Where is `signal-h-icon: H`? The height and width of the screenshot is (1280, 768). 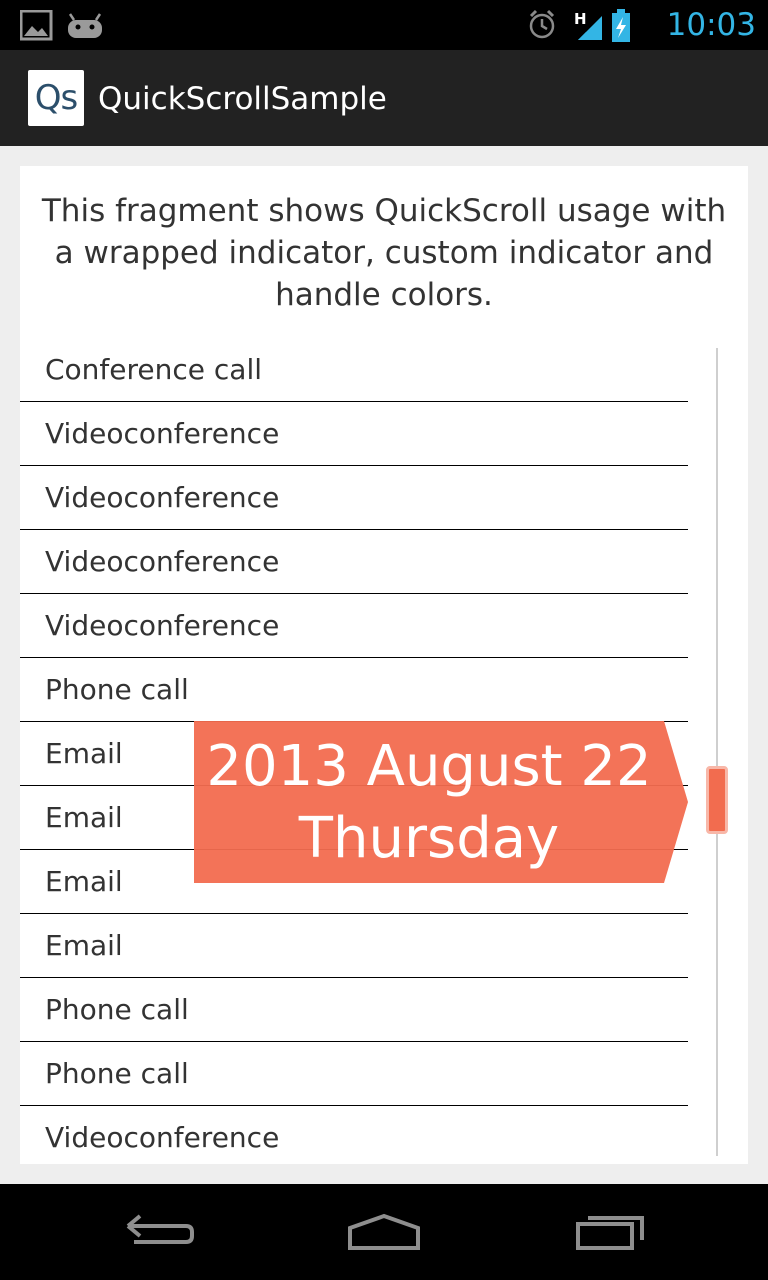
signal-h-icon: H is located at coordinates (588, 25).